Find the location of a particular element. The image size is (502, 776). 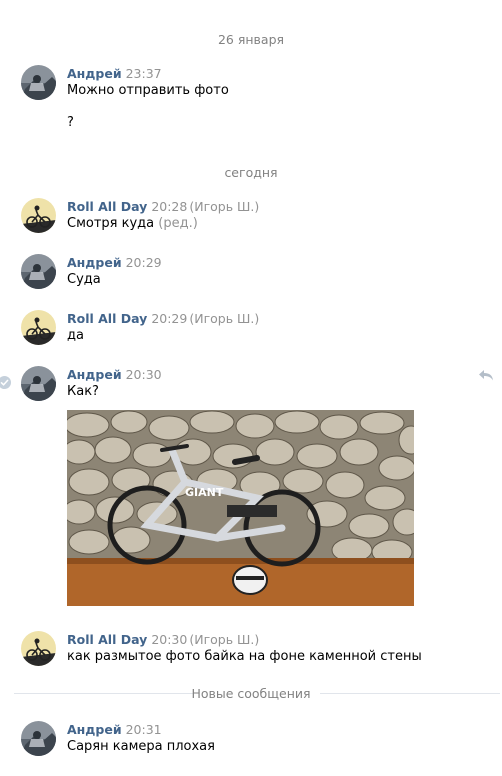

message-time: 23:37 is located at coordinates (144, 73).